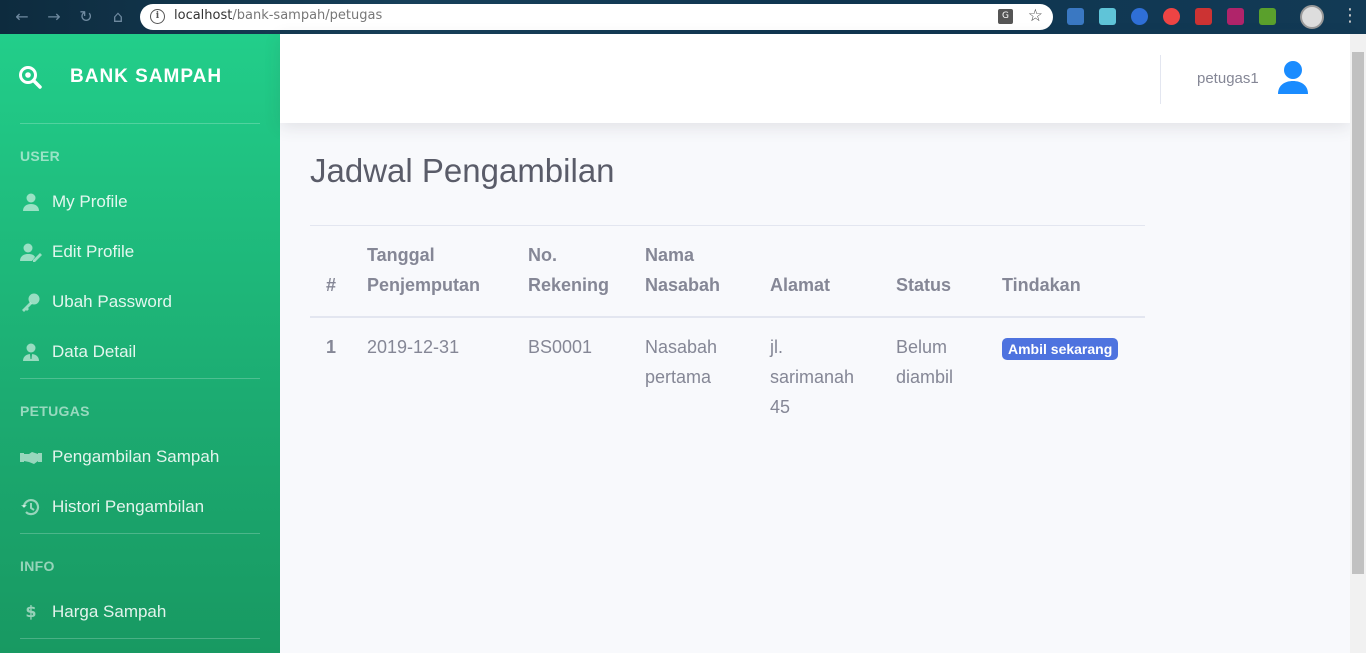  Describe the element at coordinates (30, 77) in the screenshot. I see `search-dollar-icon` at that location.